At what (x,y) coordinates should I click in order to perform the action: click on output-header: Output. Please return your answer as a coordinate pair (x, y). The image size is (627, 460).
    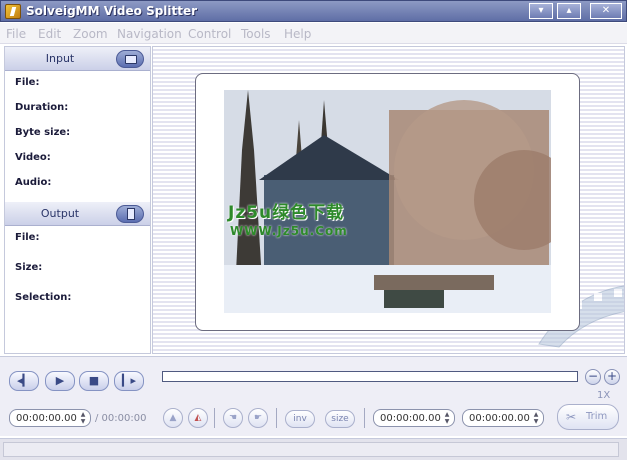
    Looking at the image, I should click on (77, 214).